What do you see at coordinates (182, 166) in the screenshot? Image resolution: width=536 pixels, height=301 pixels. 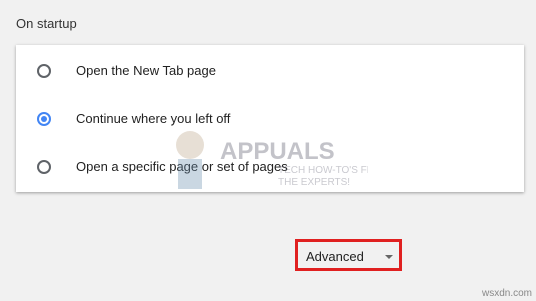 I see `option-label: Open a specific page or set of pages` at bounding box center [182, 166].